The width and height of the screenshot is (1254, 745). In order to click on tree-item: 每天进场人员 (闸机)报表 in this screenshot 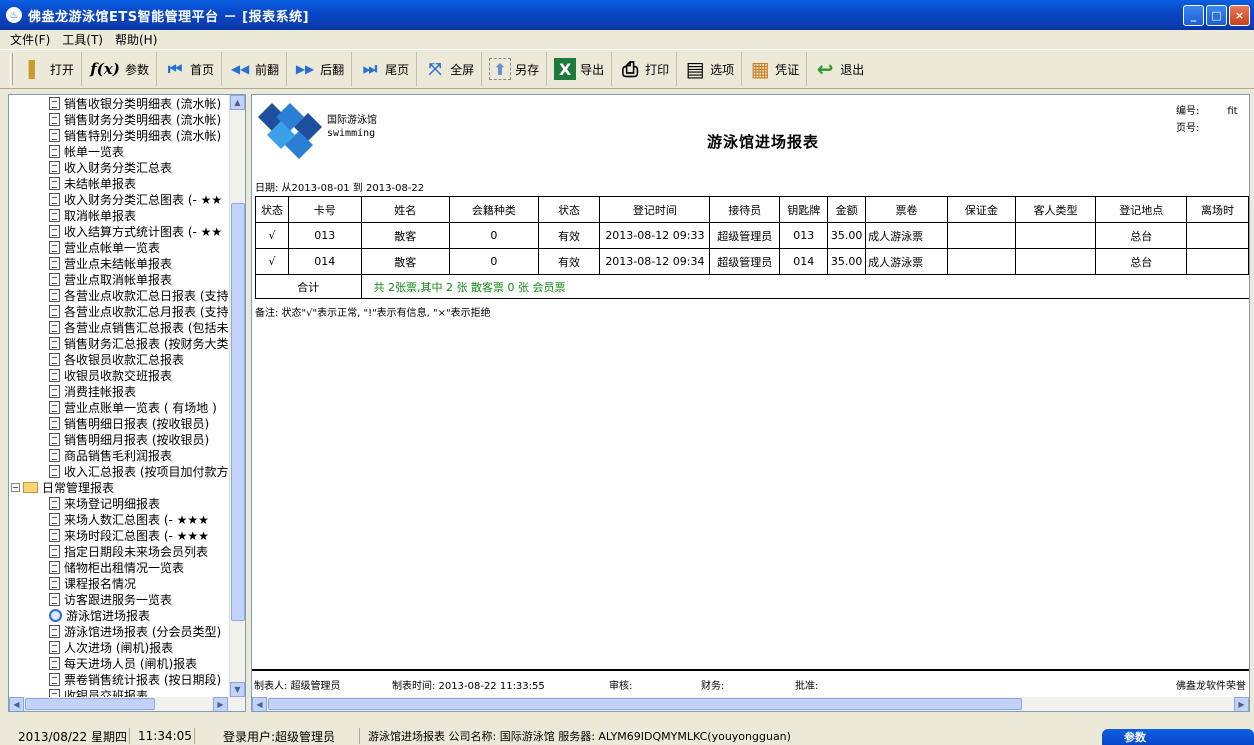, I will do `click(119, 663)`.